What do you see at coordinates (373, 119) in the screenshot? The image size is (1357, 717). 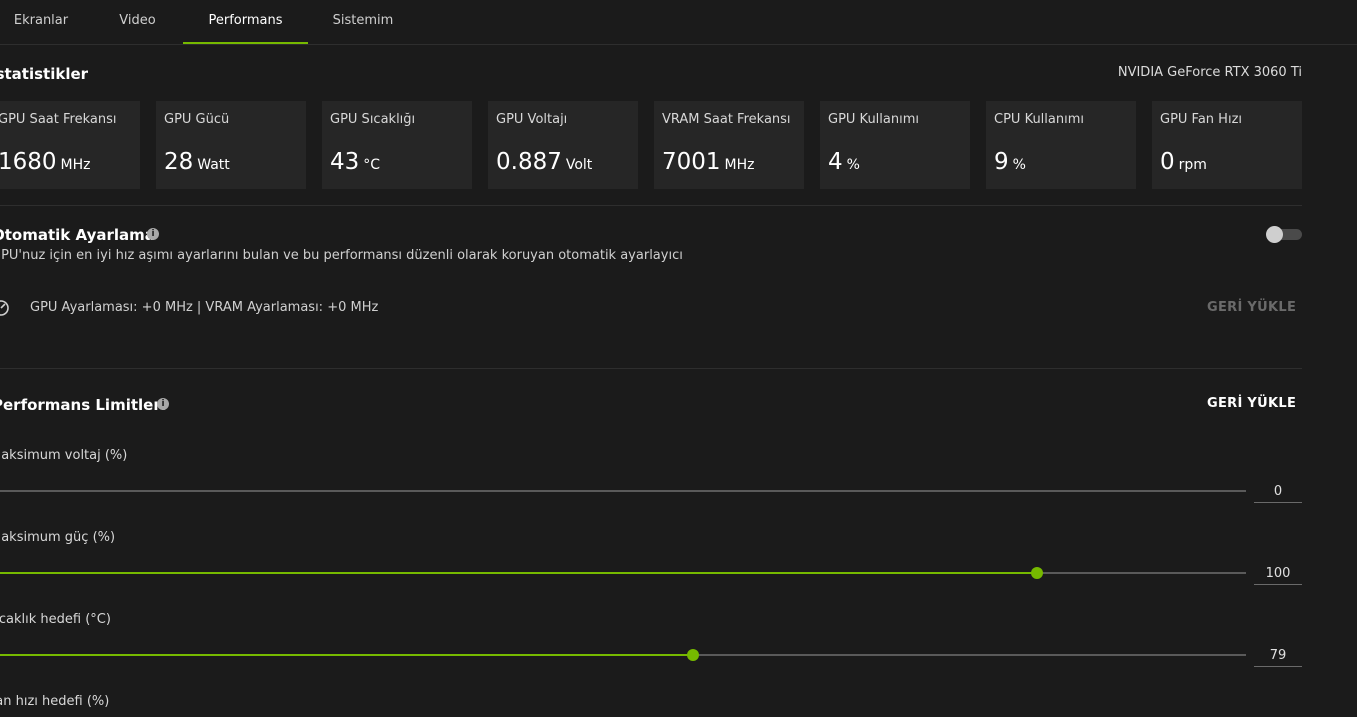 I see `stat-label: GPU Sıcaklığı` at bounding box center [373, 119].